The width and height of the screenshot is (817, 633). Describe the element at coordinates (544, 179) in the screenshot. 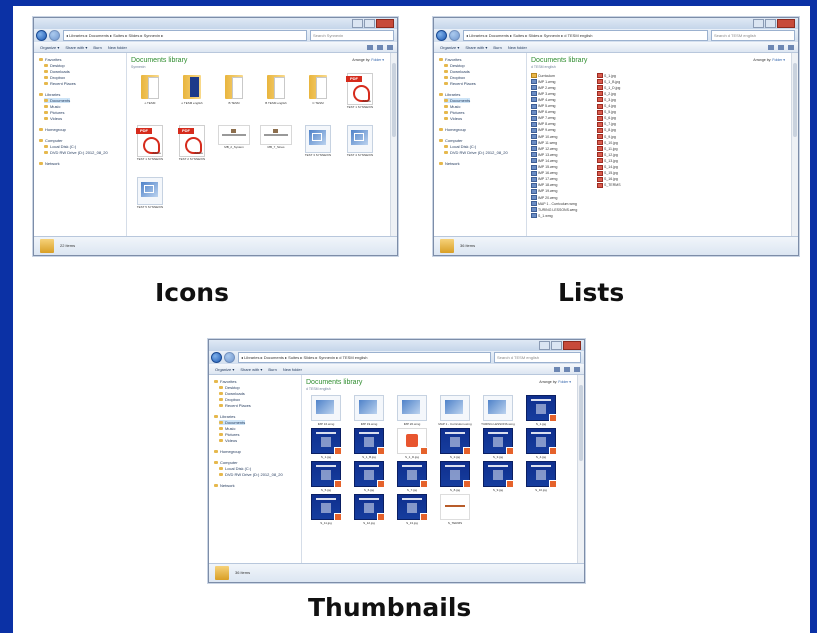

I see `list-item: IMP 17.wmg` at that location.